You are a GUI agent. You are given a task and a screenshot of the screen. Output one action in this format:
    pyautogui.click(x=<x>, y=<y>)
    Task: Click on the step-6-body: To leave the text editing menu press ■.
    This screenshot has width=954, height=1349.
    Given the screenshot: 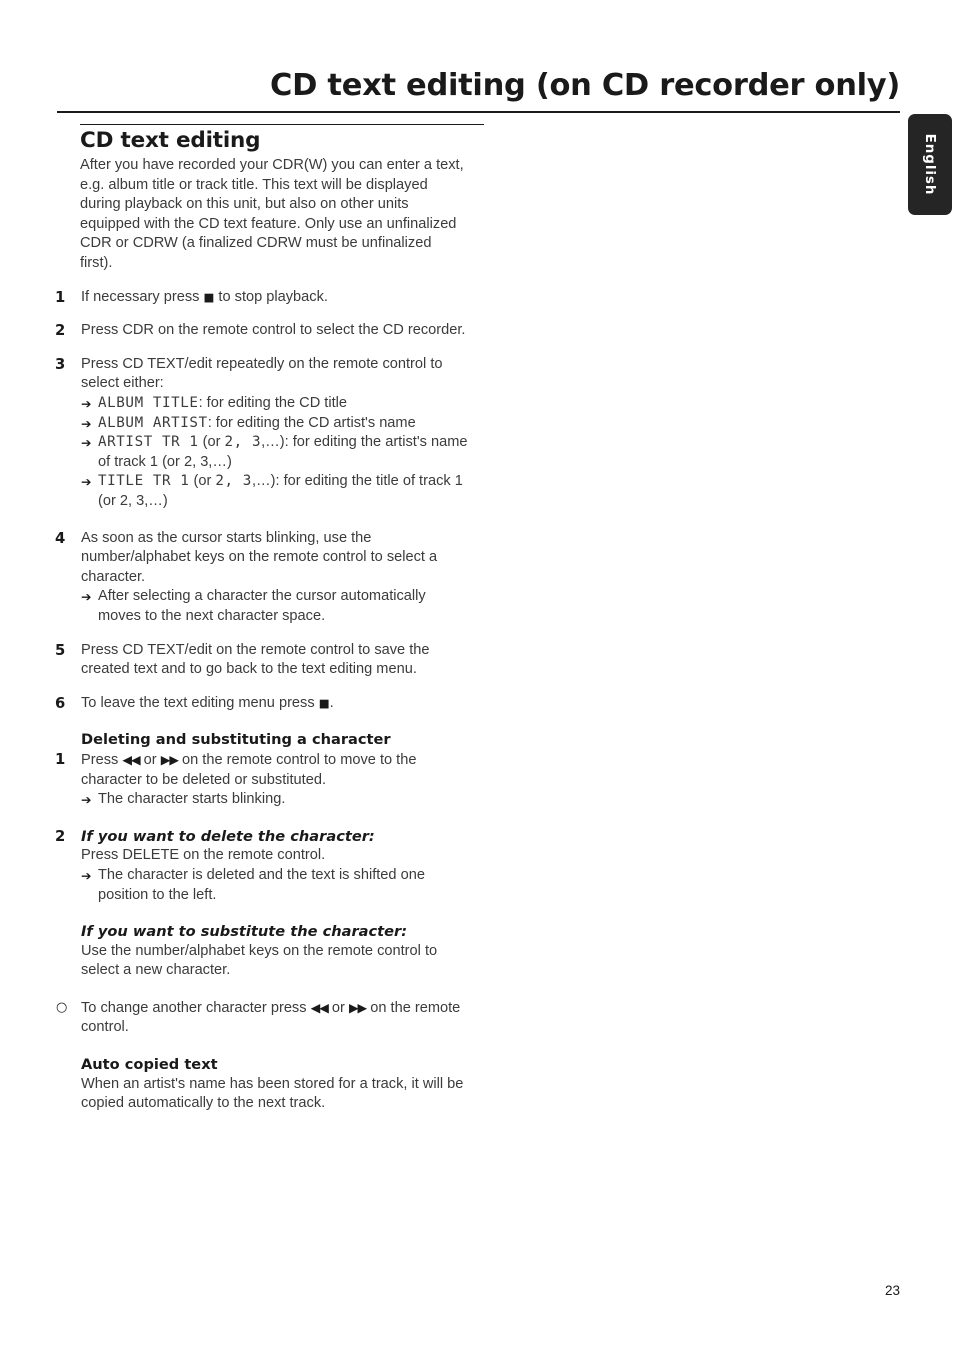 What is the action you would take?
    pyautogui.click(x=275, y=704)
    